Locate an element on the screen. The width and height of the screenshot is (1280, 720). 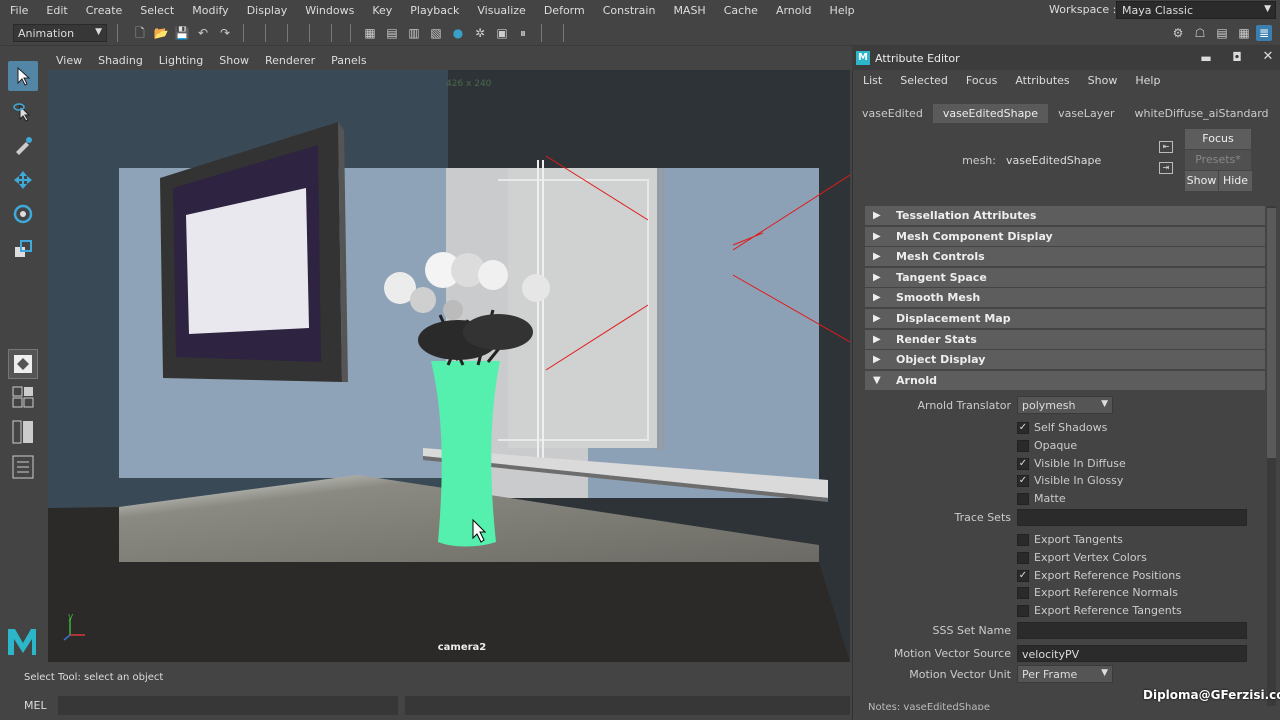
focus-button: Focus is located at coordinates (1218, 139).